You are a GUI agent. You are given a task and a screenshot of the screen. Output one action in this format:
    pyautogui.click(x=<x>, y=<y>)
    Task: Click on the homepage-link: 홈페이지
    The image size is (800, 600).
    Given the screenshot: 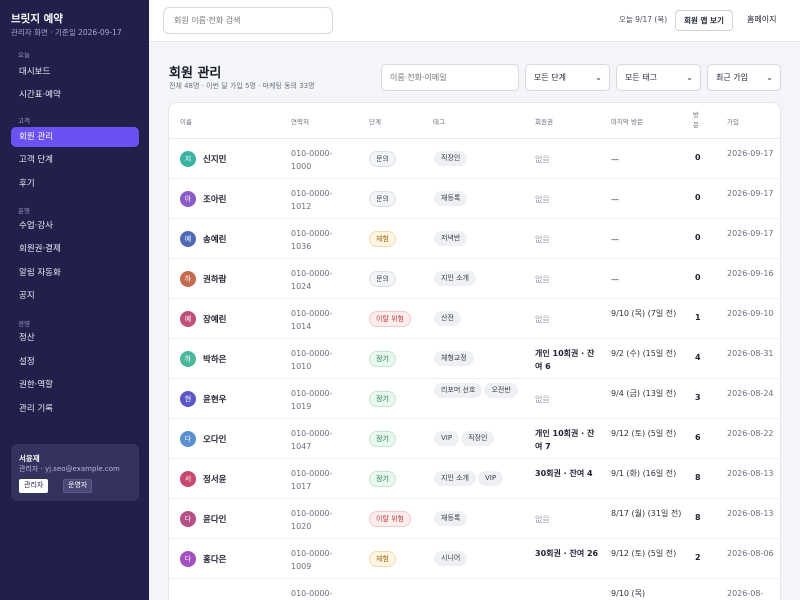 What is the action you would take?
    pyautogui.click(x=761, y=19)
    